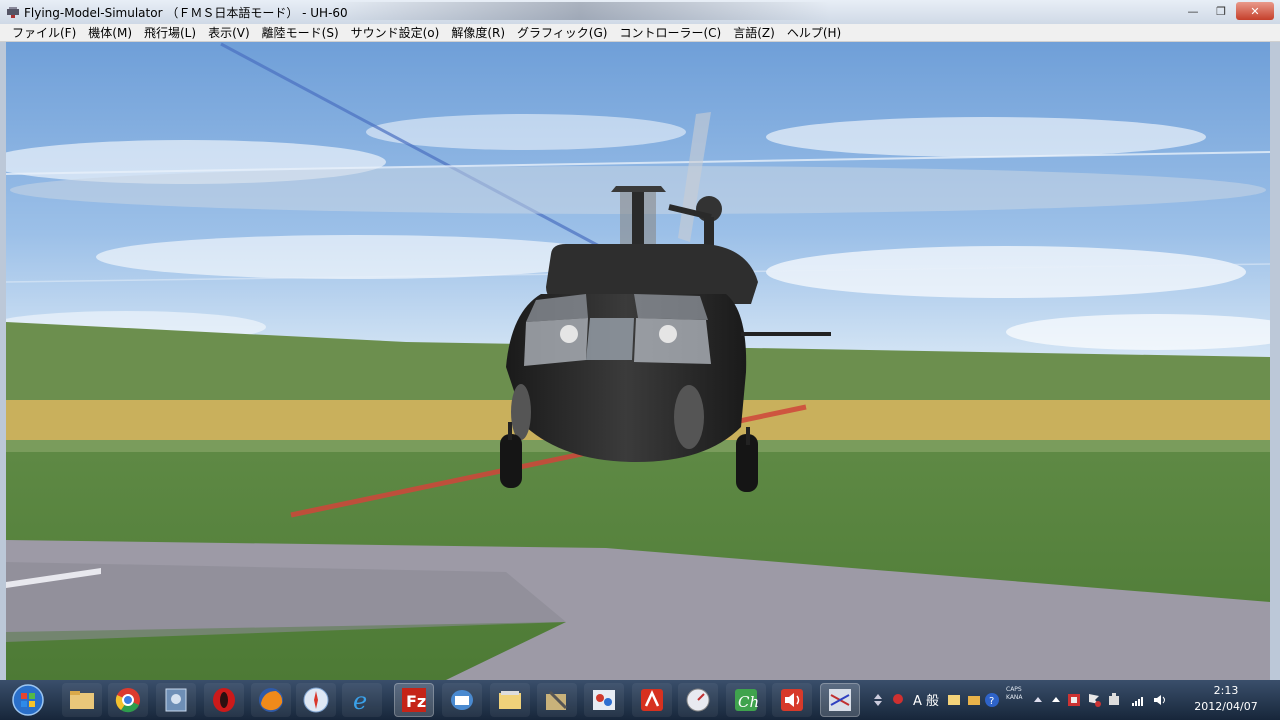 This screenshot has width=1280, height=720. Describe the element at coordinates (44, 33) in the screenshot. I see `menu-file: ファイル(F)` at that location.